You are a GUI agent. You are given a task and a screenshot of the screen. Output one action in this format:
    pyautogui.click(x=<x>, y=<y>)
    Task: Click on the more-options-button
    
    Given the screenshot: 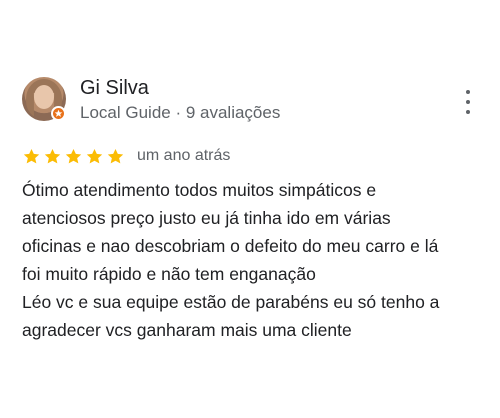 What is the action you would take?
    pyautogui.click(x=468, y=102)
    